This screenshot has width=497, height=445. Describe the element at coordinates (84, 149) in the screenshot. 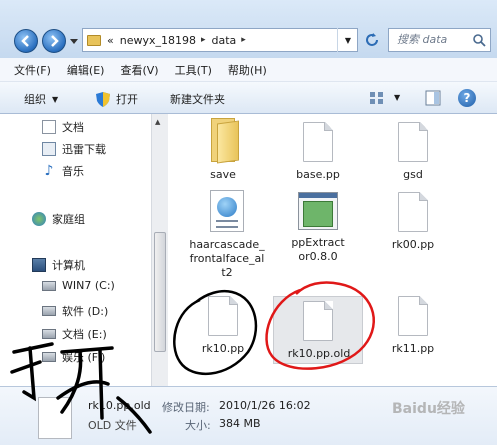

I see `nav-label: 迅雷下载` at that location.